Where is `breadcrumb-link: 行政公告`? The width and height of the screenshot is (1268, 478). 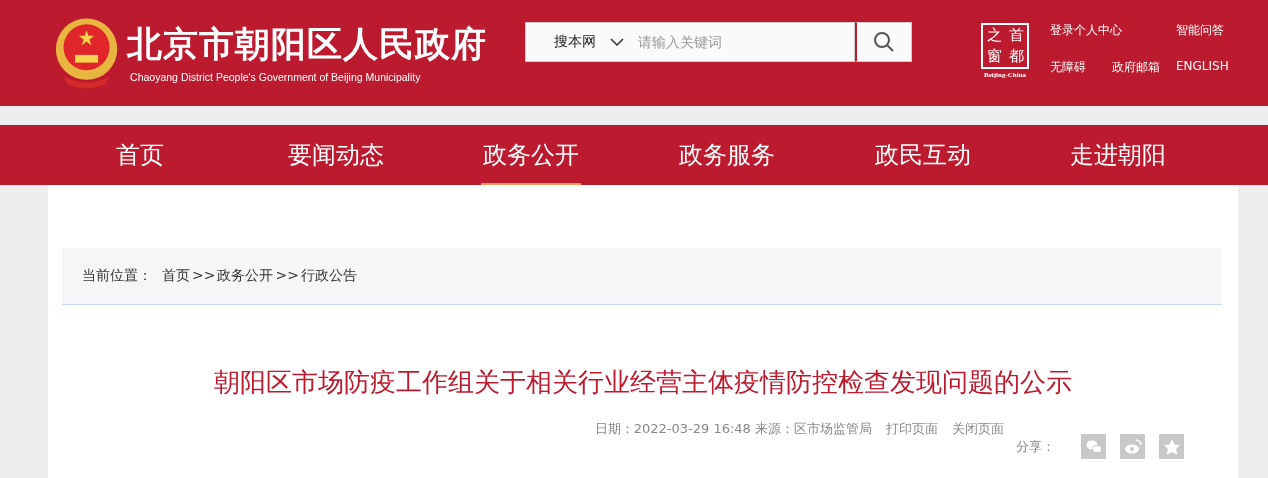
breadcrumb-link: 行政公告 is located at coordinates (328, 276).